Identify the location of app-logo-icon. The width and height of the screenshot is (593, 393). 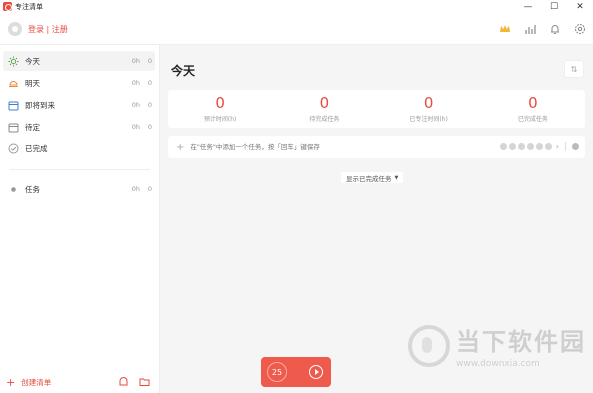
(7, 6).